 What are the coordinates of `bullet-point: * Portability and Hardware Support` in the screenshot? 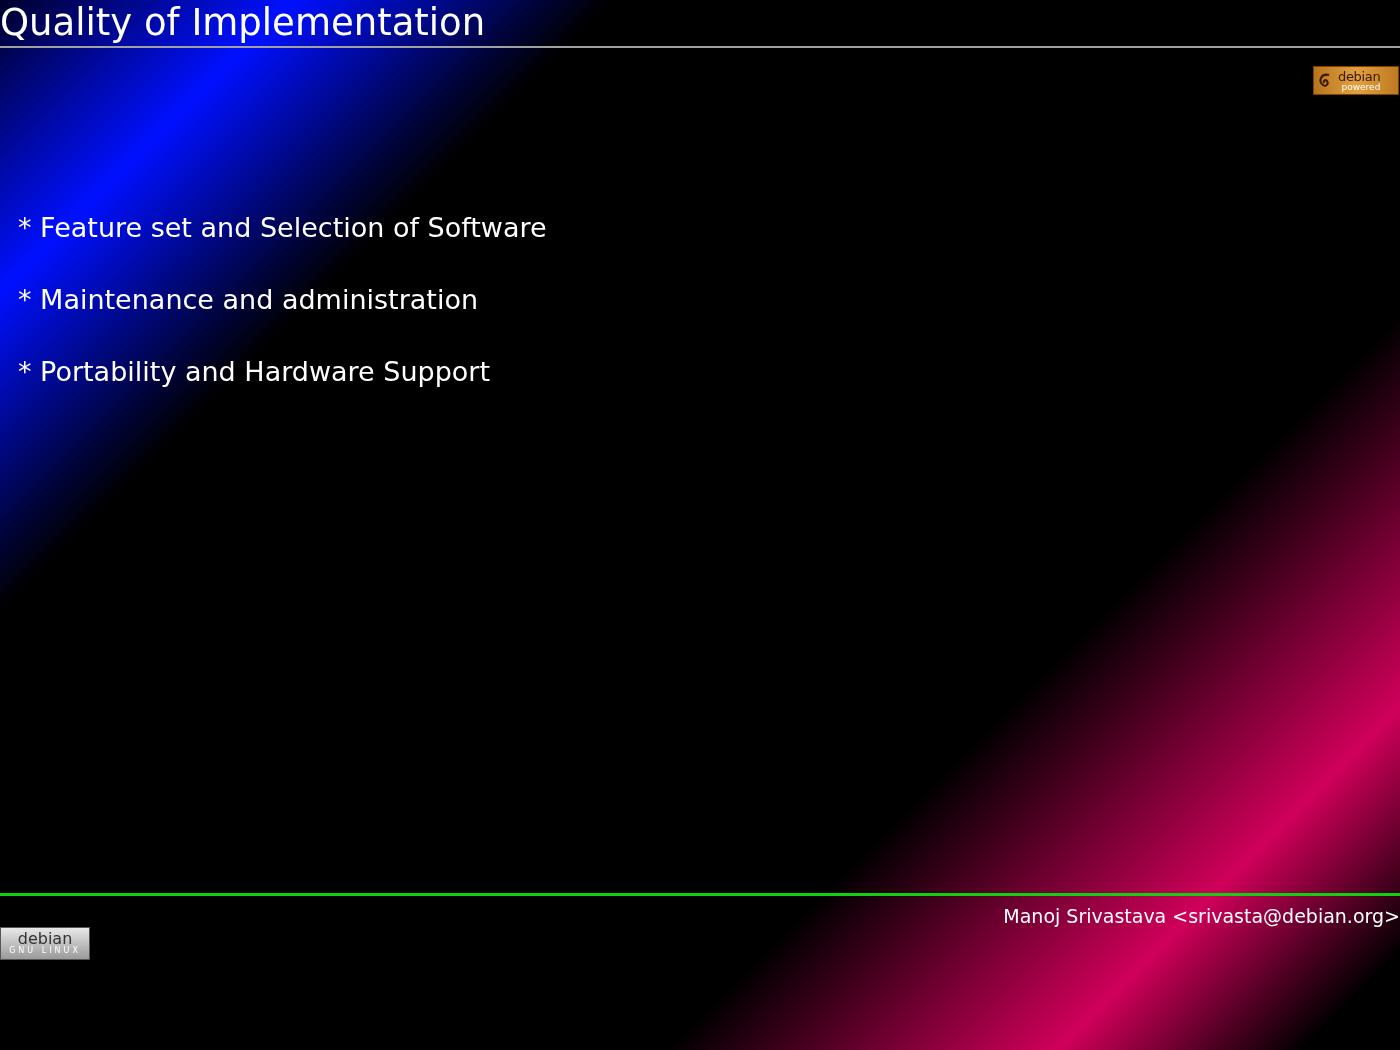 It's located at (254, 372).